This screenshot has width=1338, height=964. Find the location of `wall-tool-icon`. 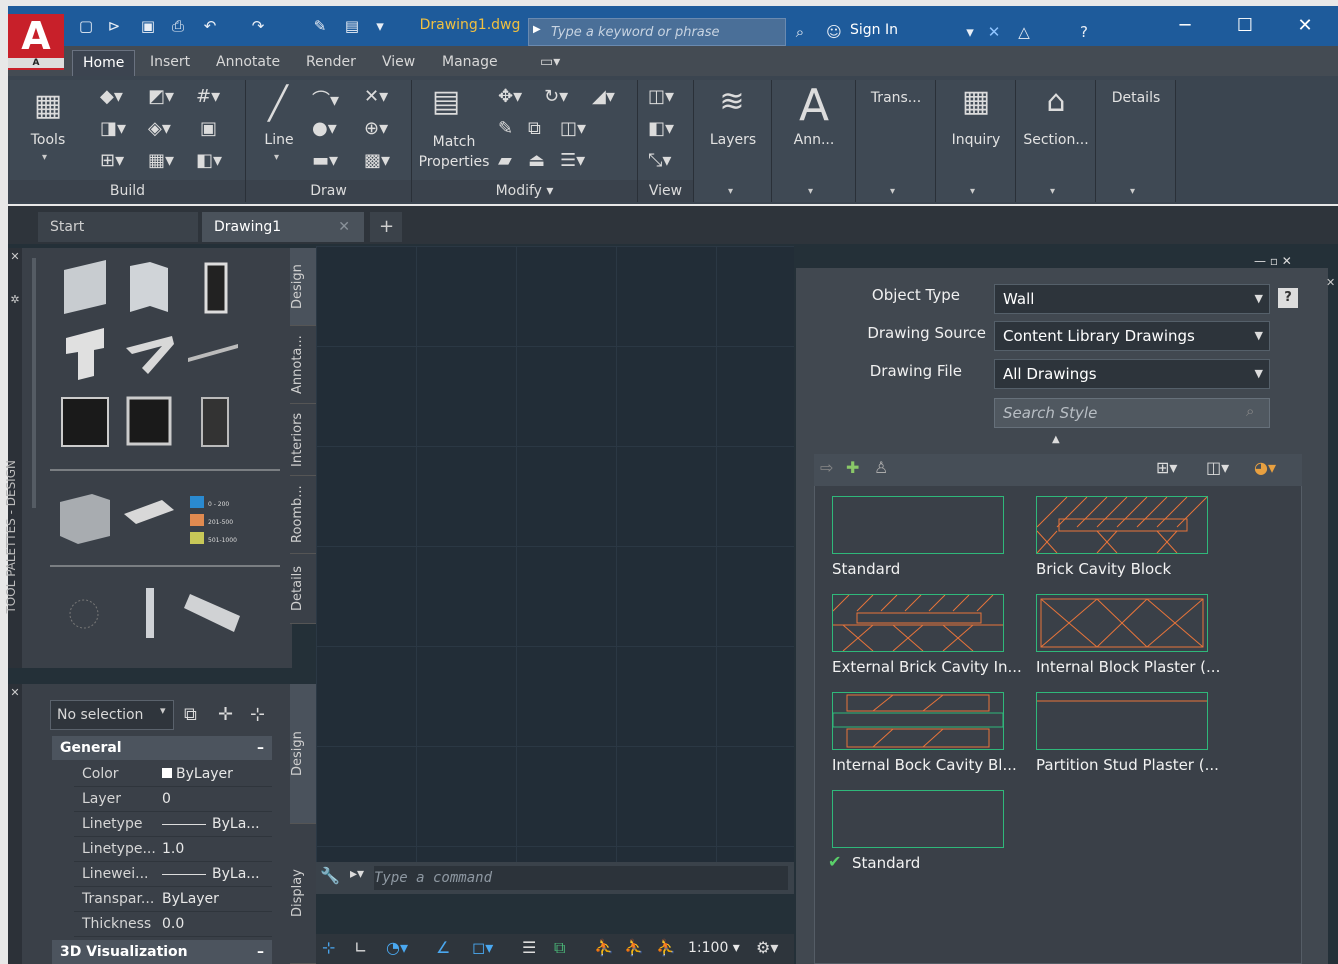

wall-tool-icon is located at coordinates (85, 287).